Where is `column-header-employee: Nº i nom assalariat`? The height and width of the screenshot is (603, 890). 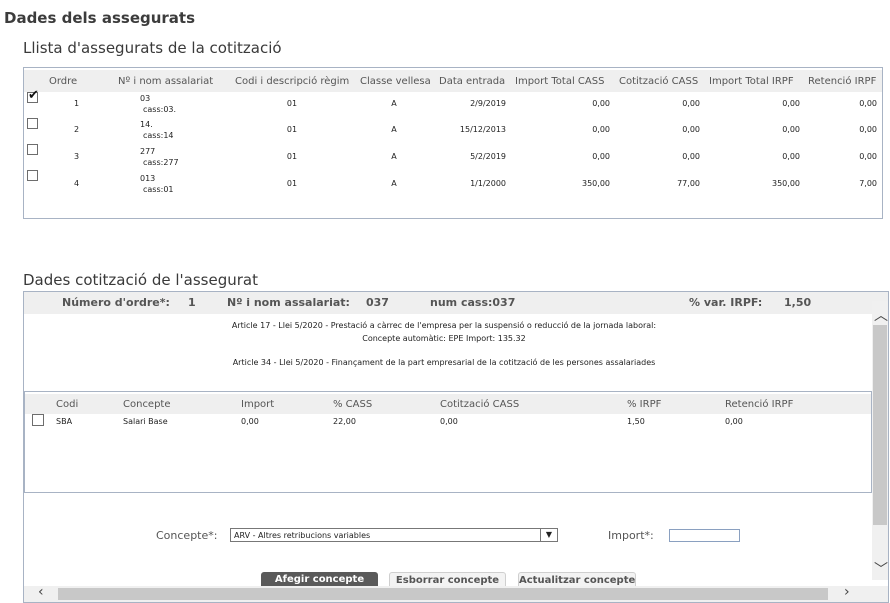 column-header-employee: Nº i nom assalariat is located at coordinates (165, 81).